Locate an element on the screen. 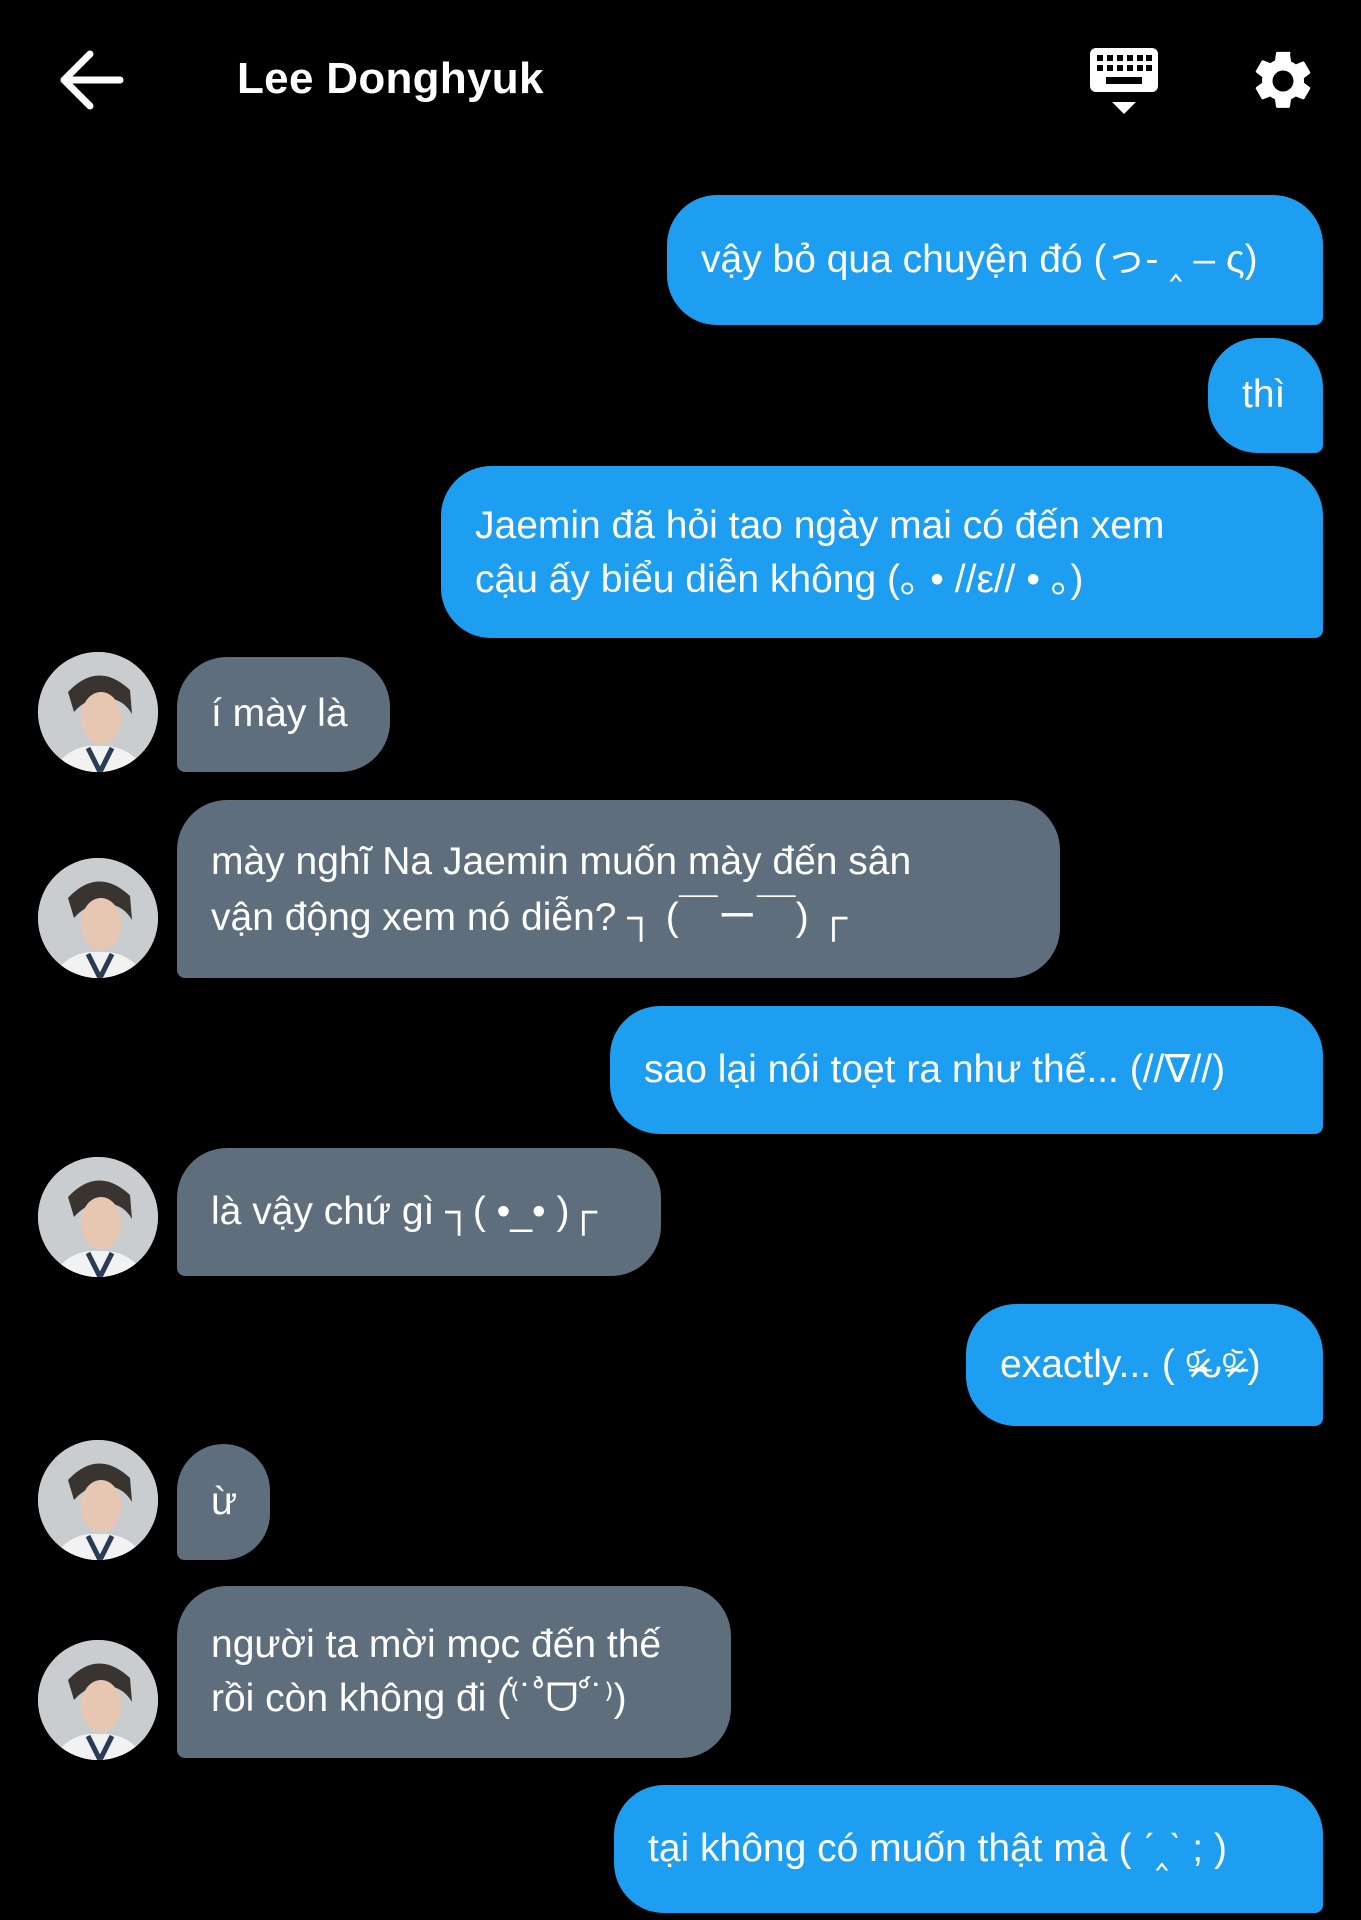  message-text: thì is located at coordinates (1264, 394).